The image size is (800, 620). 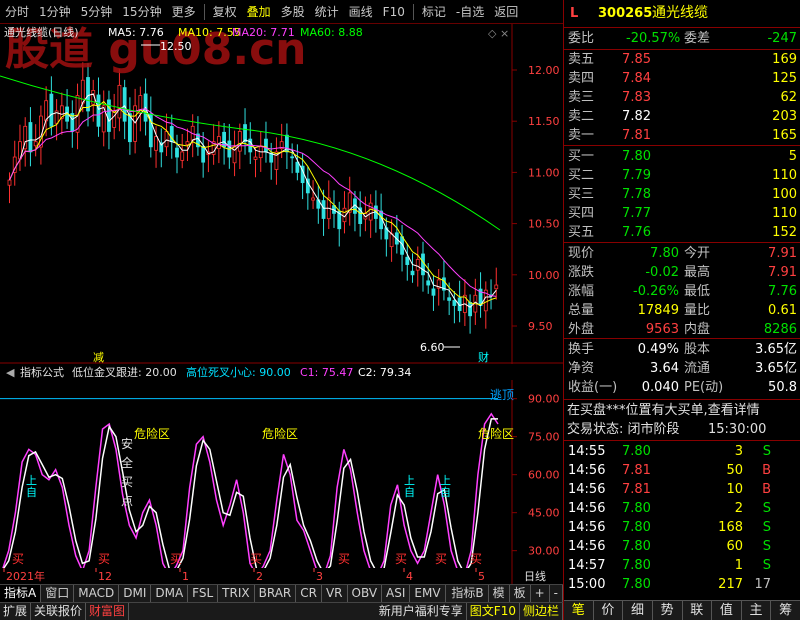 I want to click on tick-time: 14:56, so click(x=587, y=527).